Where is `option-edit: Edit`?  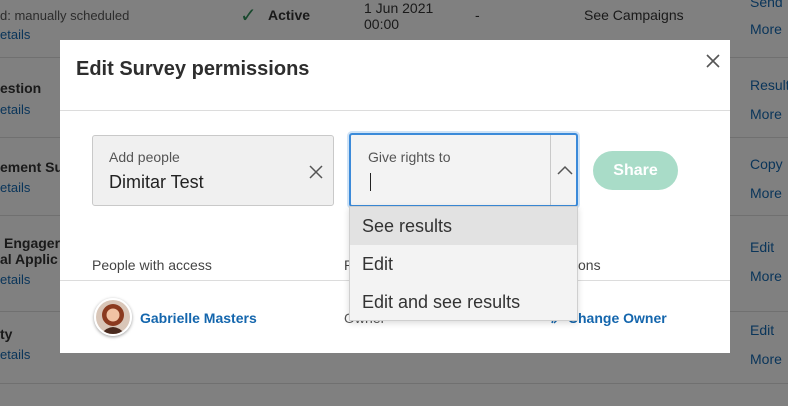
option-edit: Edit is located at coordinates (463, 264).